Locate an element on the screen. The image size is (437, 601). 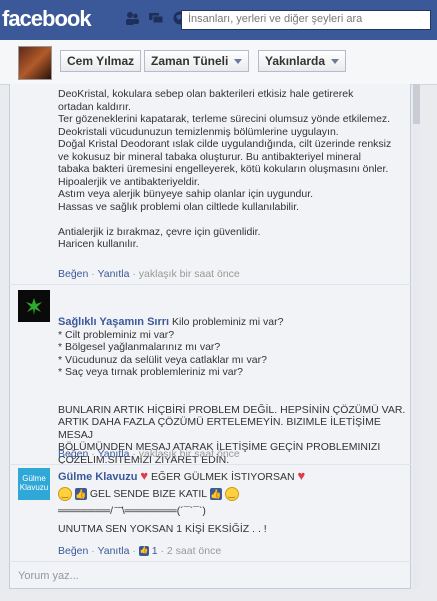
profile-bar: Cem Yılmaz Zaman Tüneli Yakınlarda is located at coordinates (218, 62).